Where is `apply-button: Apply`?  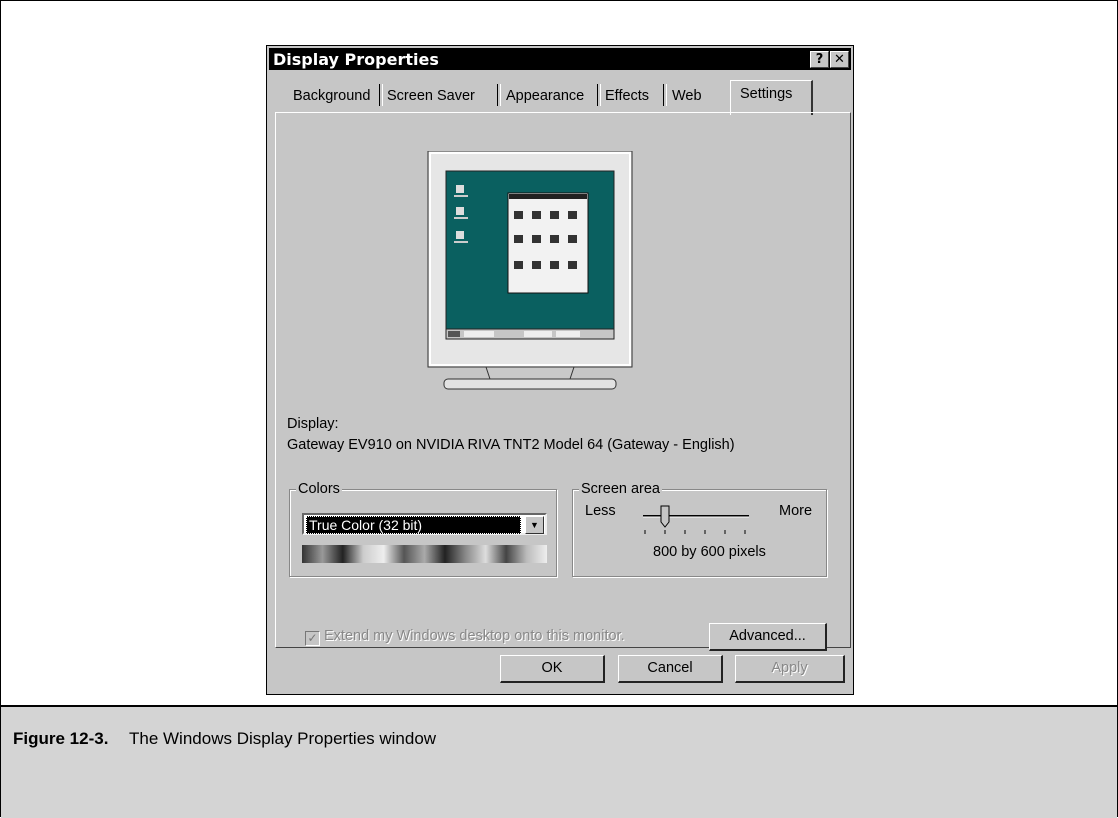
apply-button: Apply is located at coordinates (790, 669).